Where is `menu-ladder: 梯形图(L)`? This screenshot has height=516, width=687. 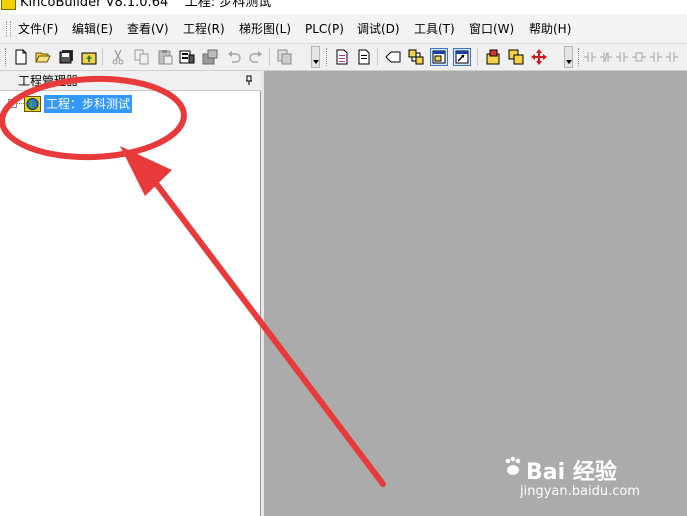 menu-ladder: 梯形图(L) is located at coordinates (265, 29).